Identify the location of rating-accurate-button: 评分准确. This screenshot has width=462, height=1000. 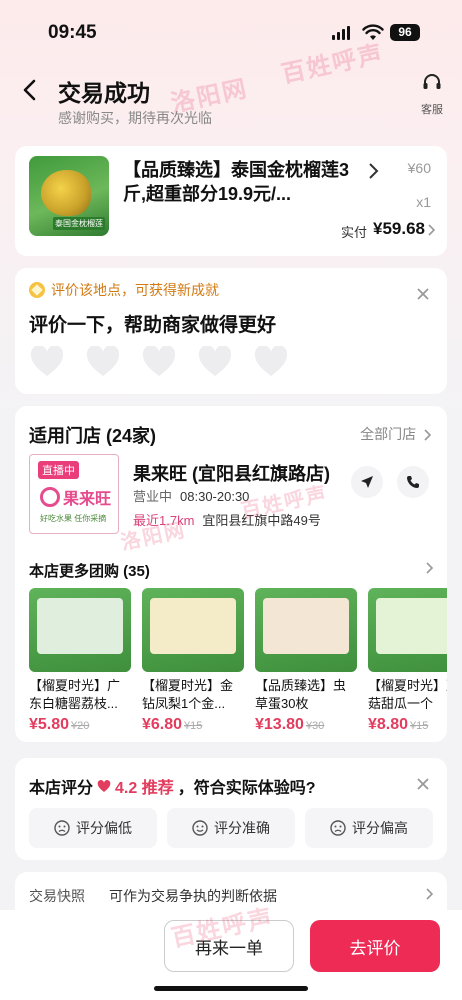
(231, 828).